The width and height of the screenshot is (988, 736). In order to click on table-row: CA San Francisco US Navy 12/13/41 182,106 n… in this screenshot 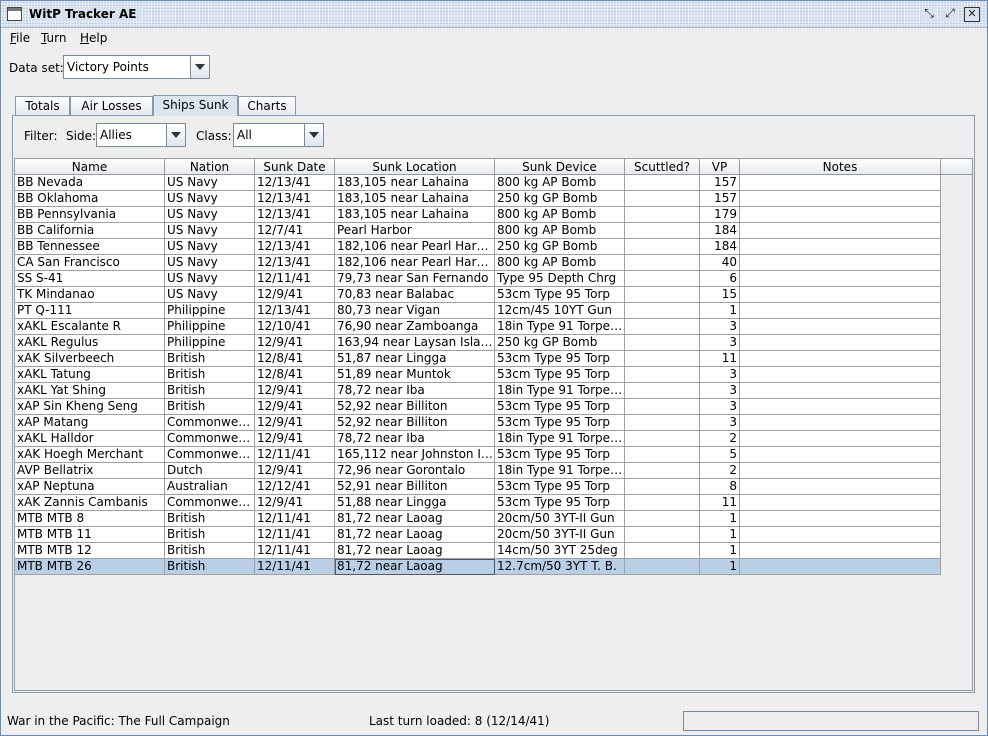, I will do `click(478, 263)`.